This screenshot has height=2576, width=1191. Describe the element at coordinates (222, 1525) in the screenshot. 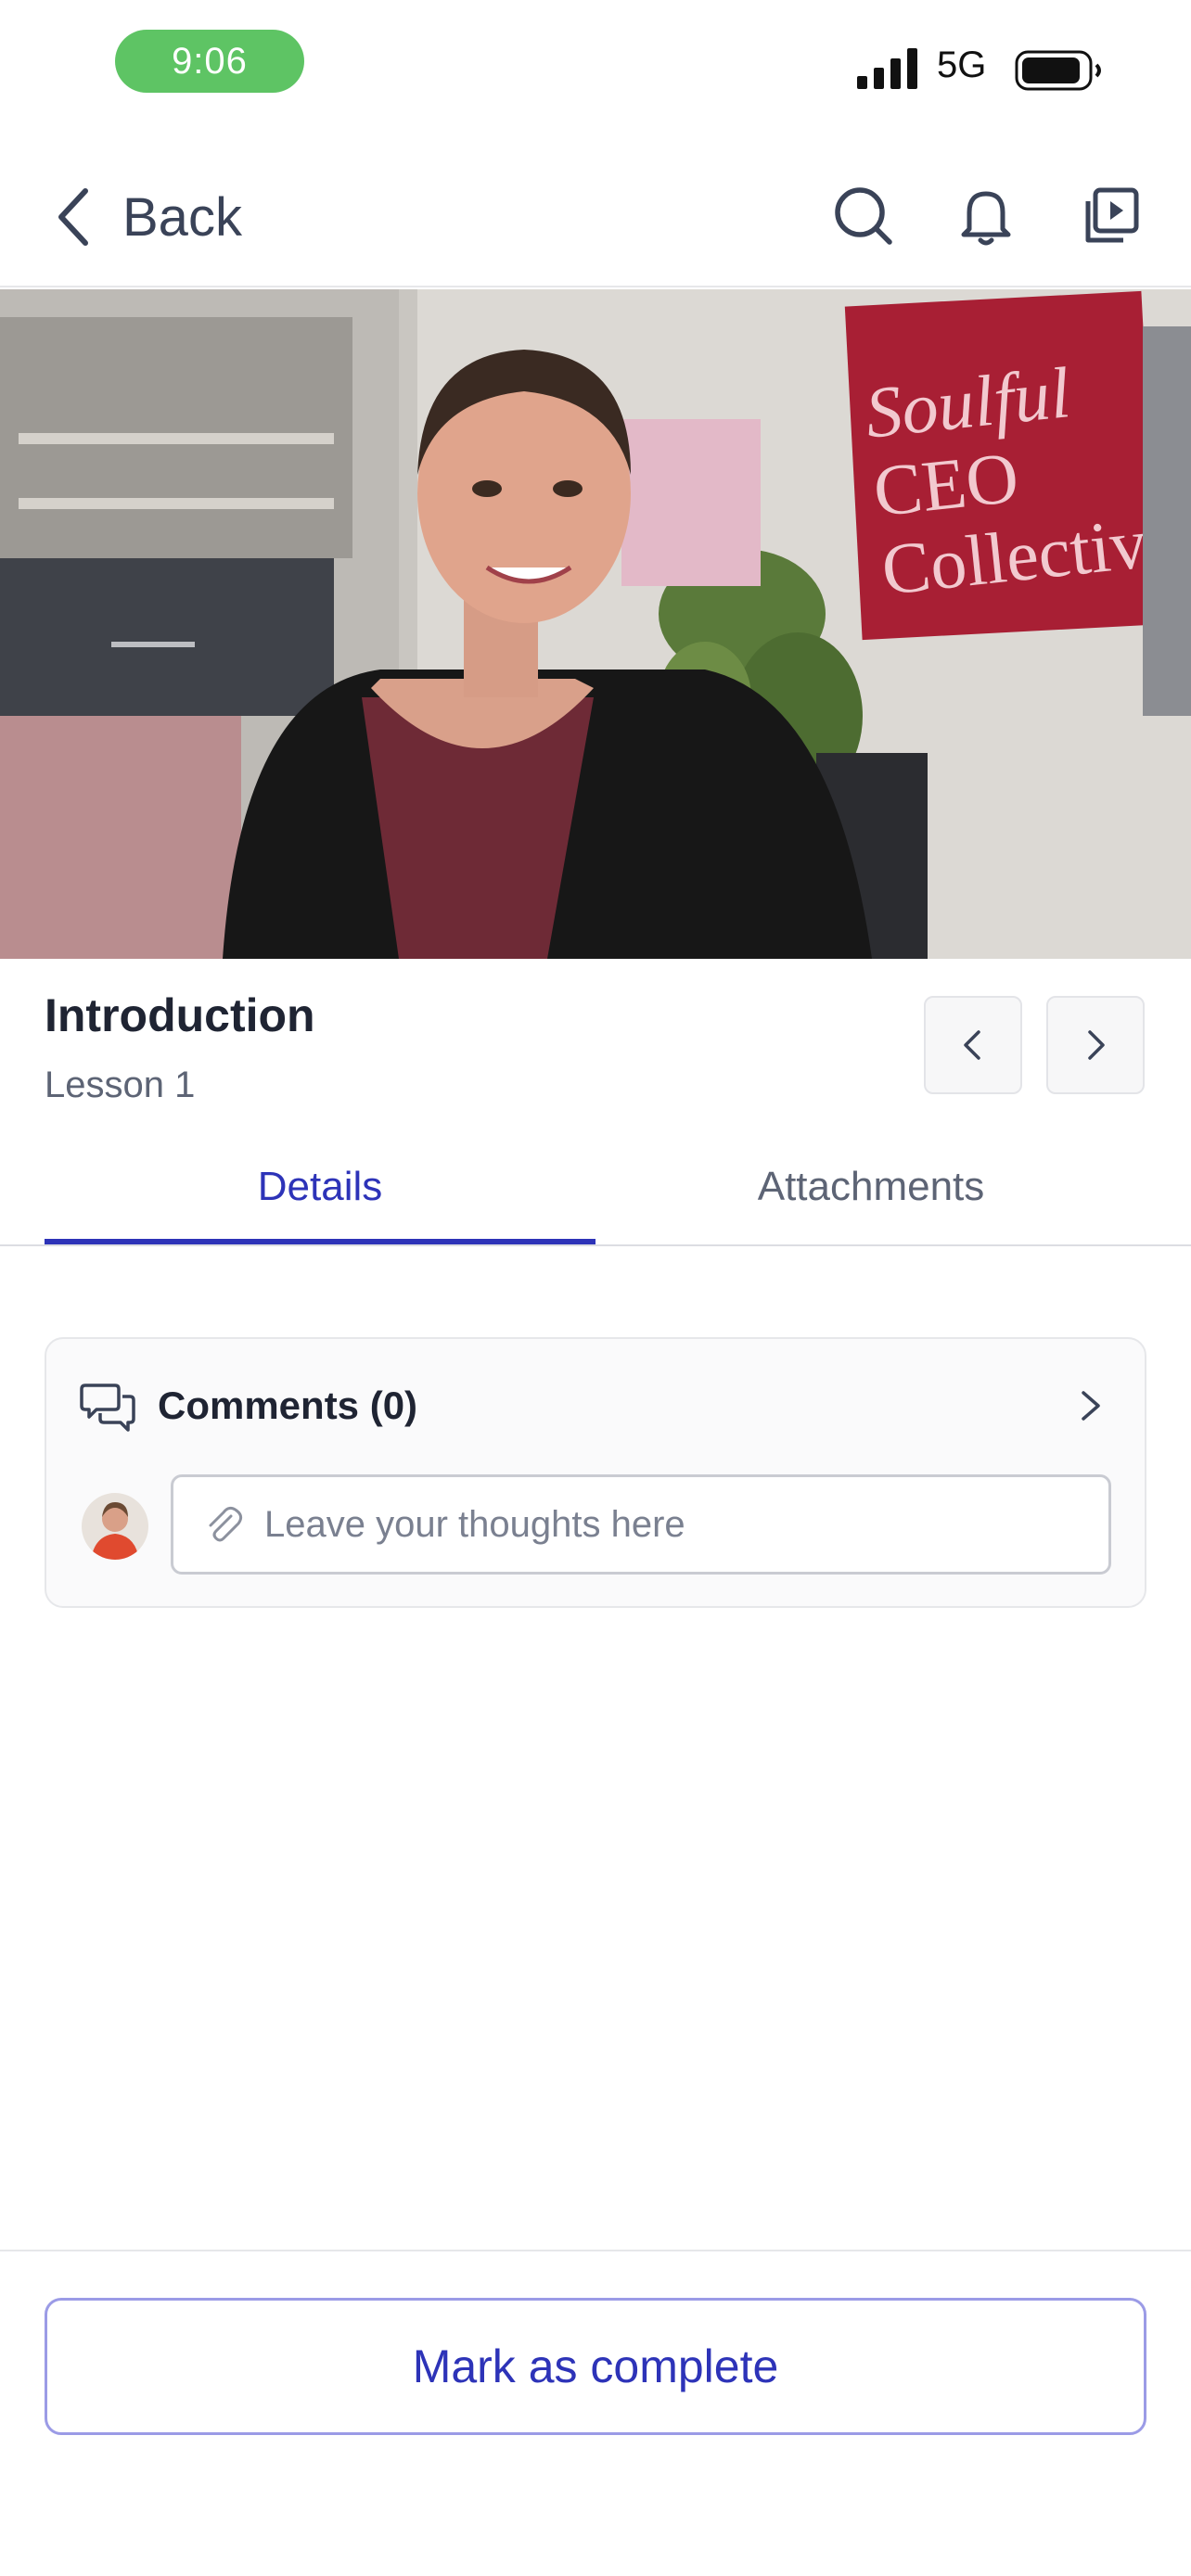

I see `paperclip-icon` at that location.